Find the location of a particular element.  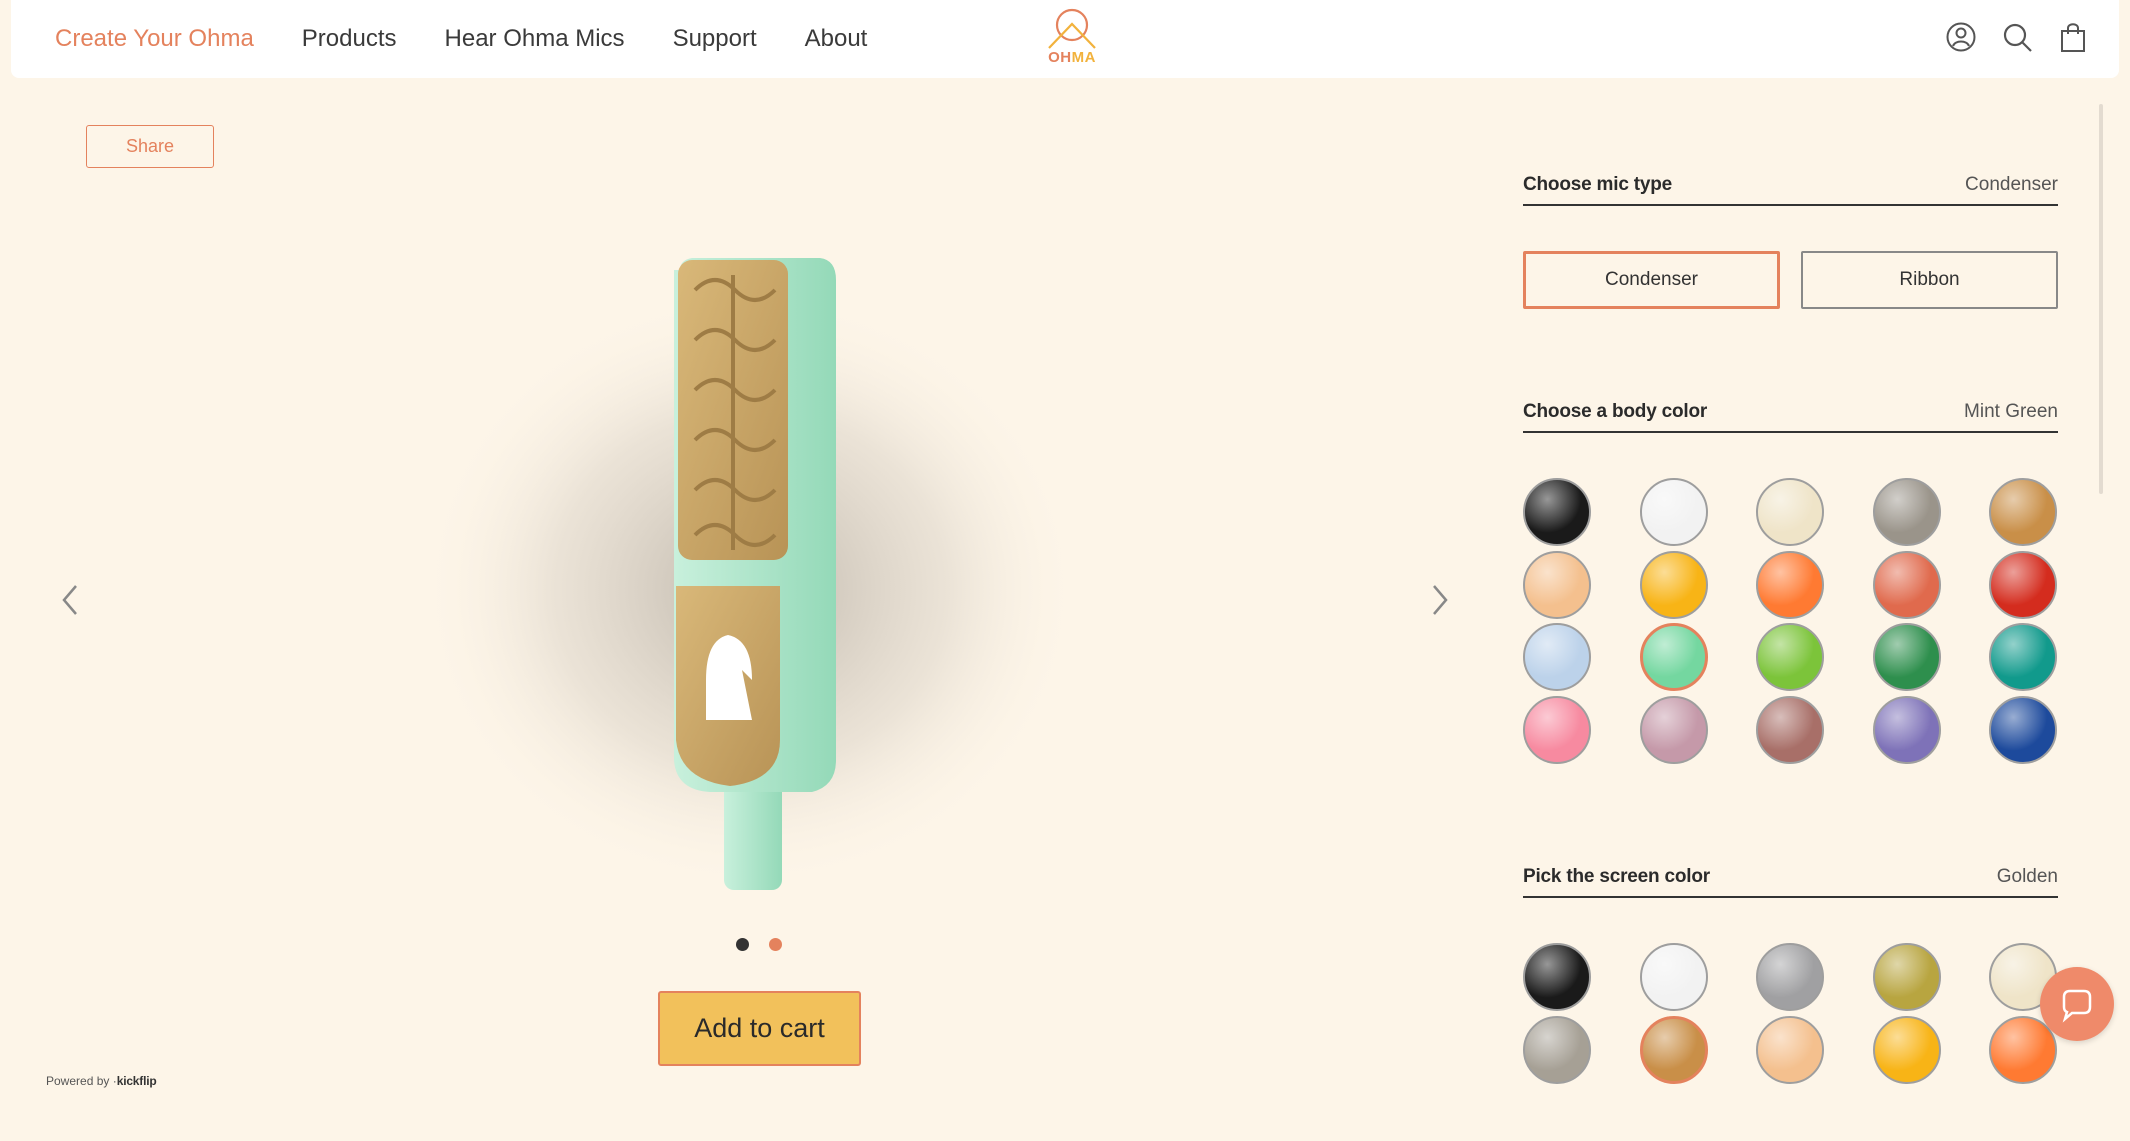

nav-support: Support is located at coordinates (715, 39).